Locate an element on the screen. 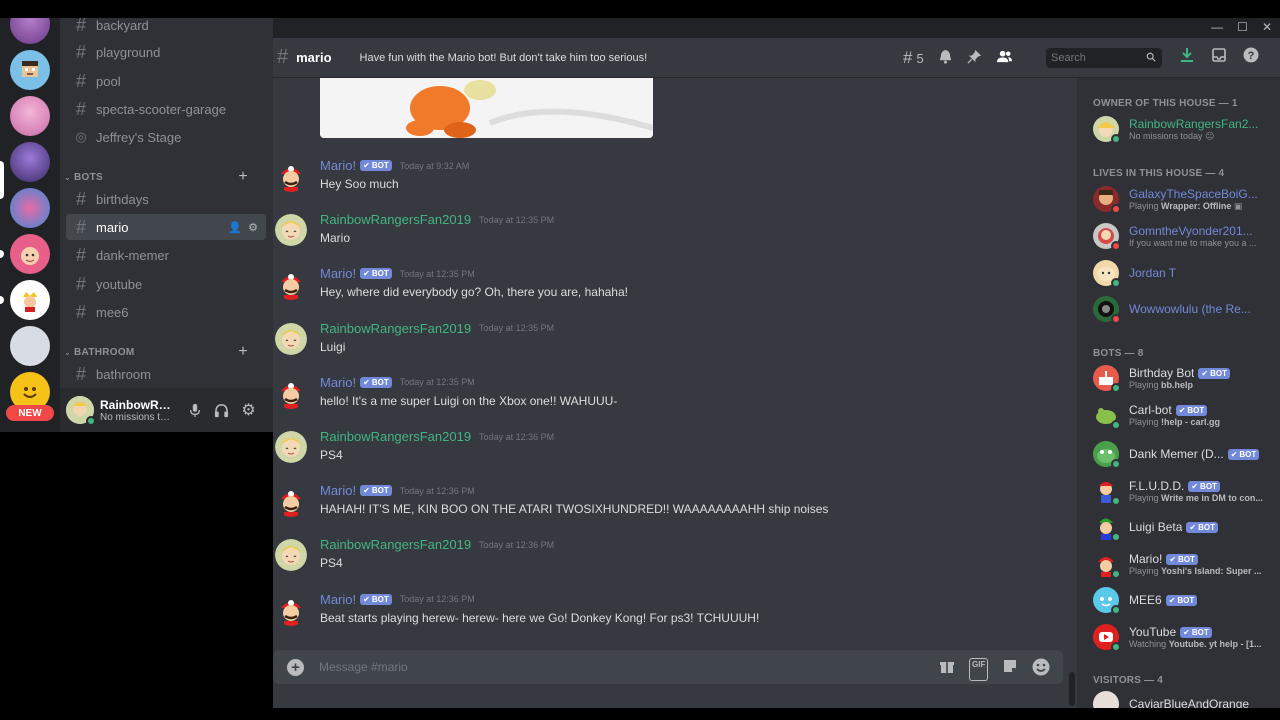  sticker-icon is located at coordinates (1010, 669).